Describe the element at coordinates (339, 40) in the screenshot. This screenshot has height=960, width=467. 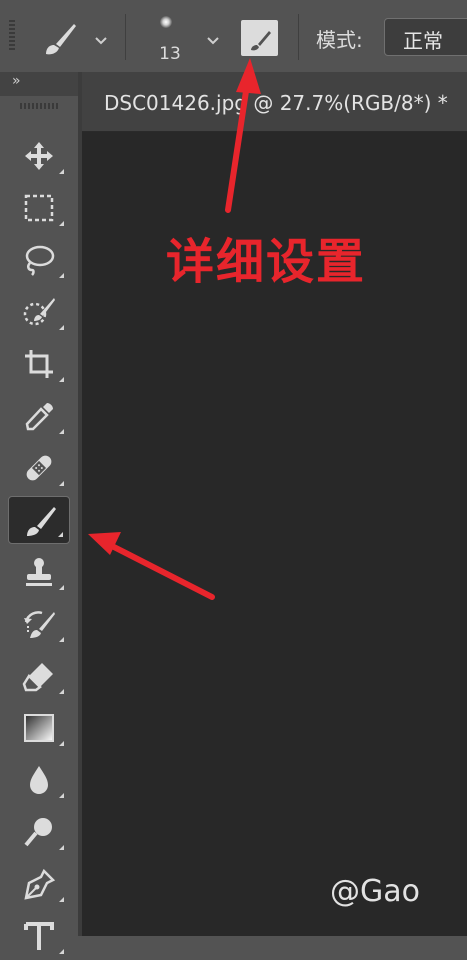
I see `mode-label: 模式:` at that location.